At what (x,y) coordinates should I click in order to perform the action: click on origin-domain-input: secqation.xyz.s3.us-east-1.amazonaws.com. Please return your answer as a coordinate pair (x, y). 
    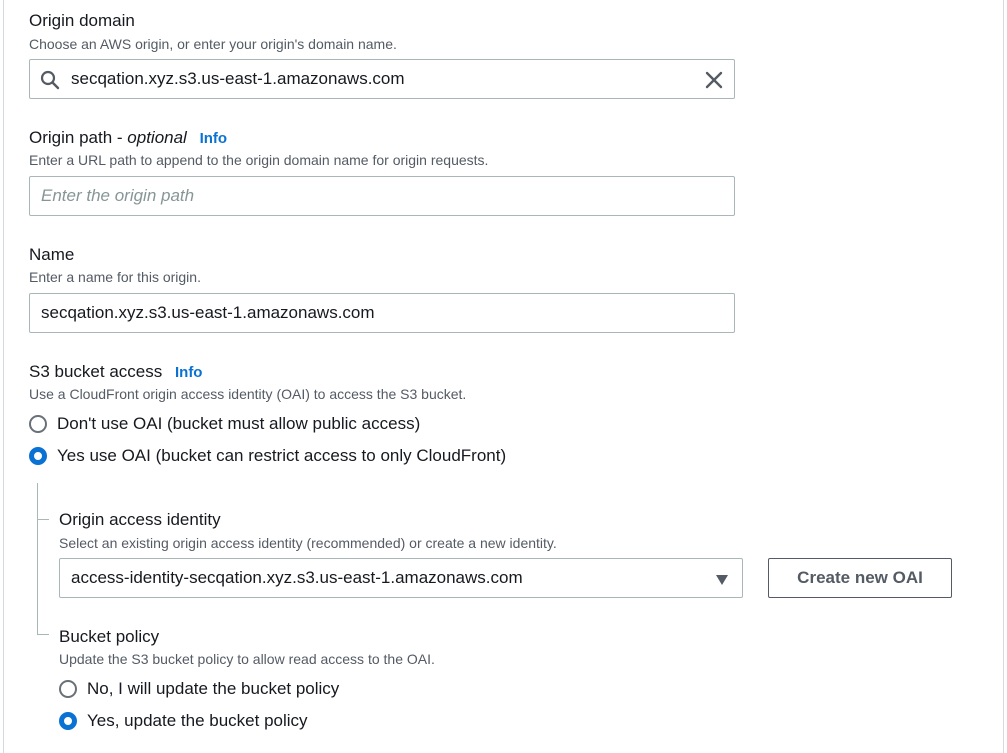
    Looking at the image, I should click on (382, 79).